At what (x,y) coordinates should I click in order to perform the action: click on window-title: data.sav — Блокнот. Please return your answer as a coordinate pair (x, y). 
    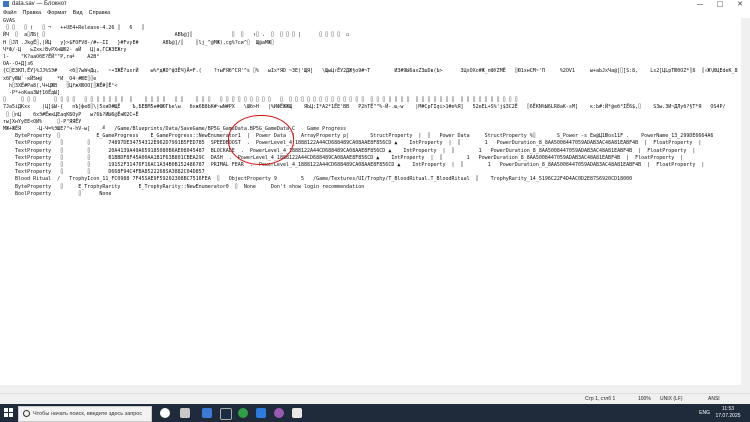
    Looking at the image, I should click on (39, 4).